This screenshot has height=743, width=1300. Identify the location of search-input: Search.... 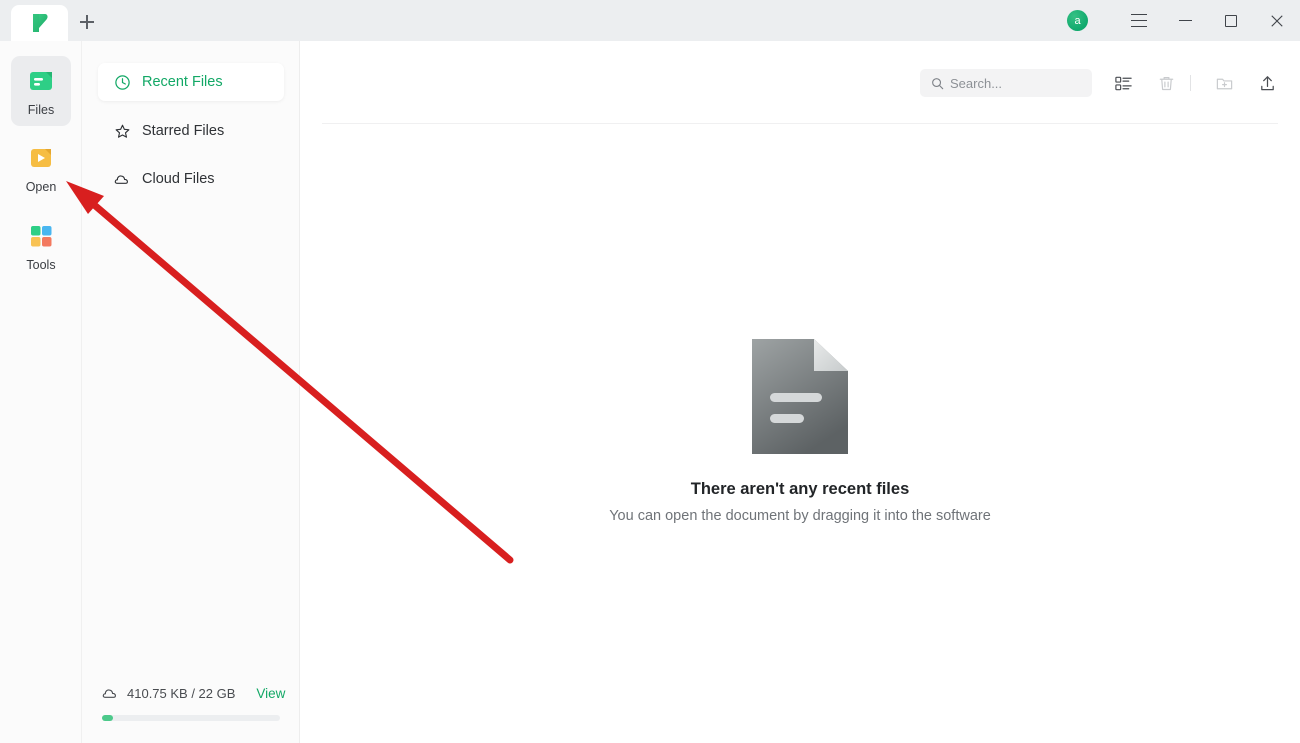
(1006, 83).